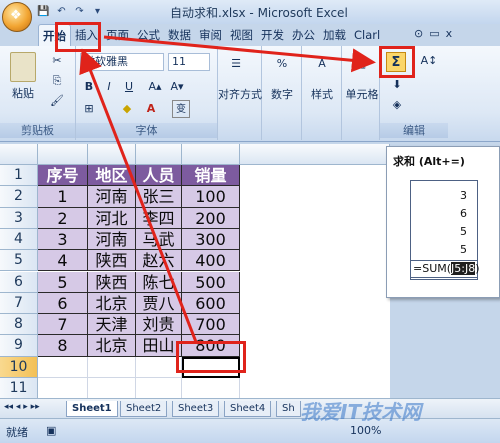 This screenshot has height=443, width=500. What do you see at coordinates (322, 64) in the screenshot?
I see `styles-button: A` at bounding box center [322, 64].